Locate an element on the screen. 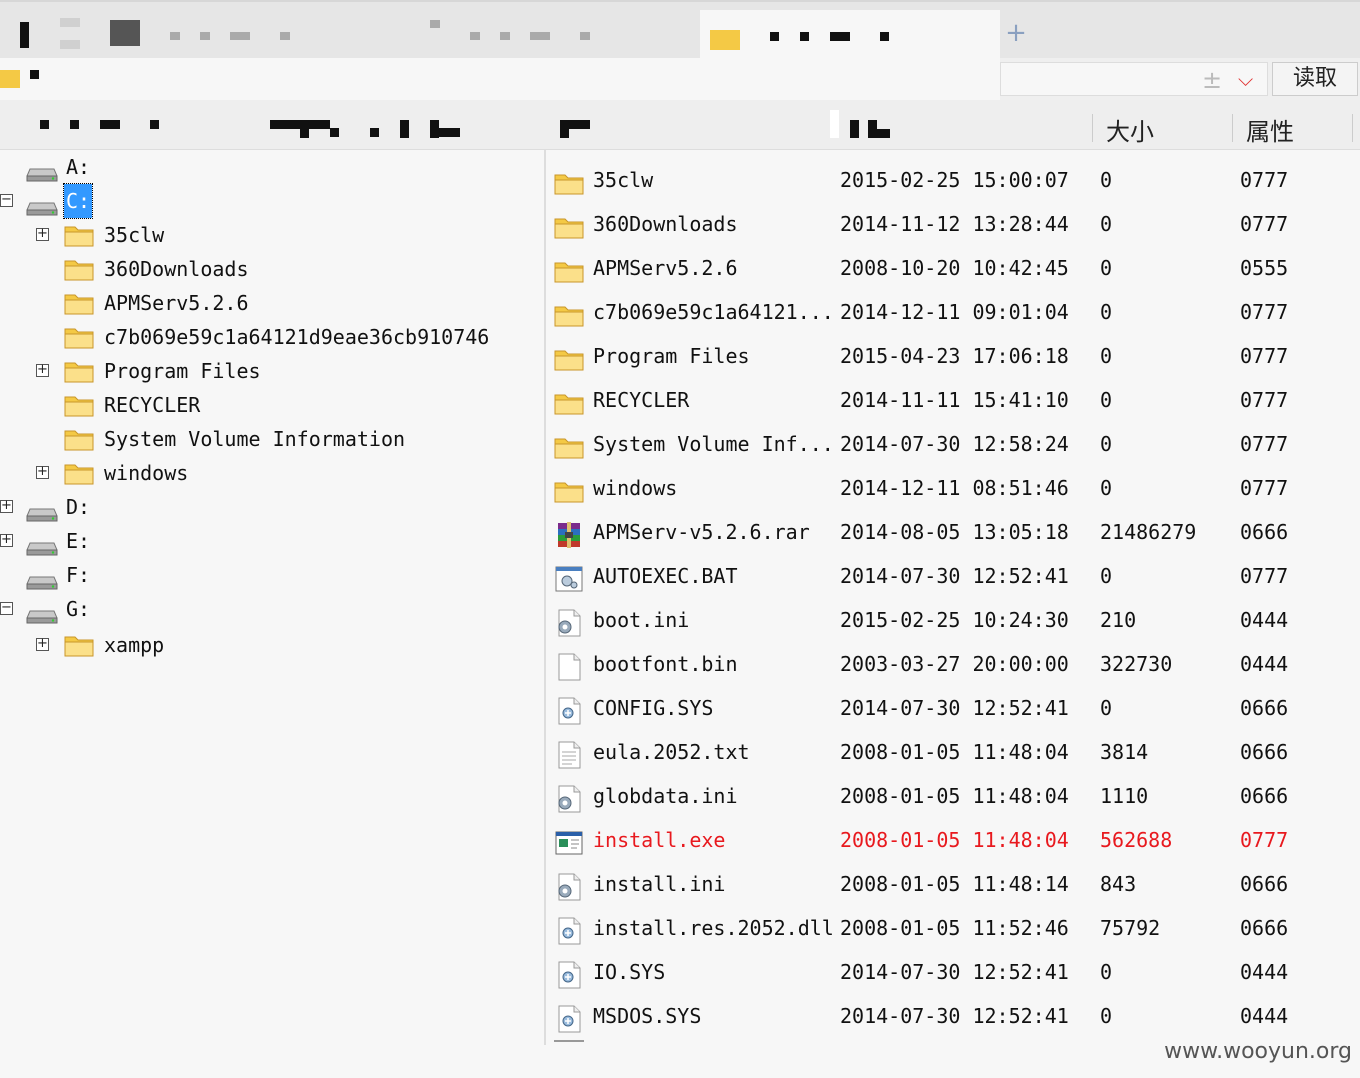 This screenshot has height=1078, width=1360. column-header-date is located at coordinates (860, 124).